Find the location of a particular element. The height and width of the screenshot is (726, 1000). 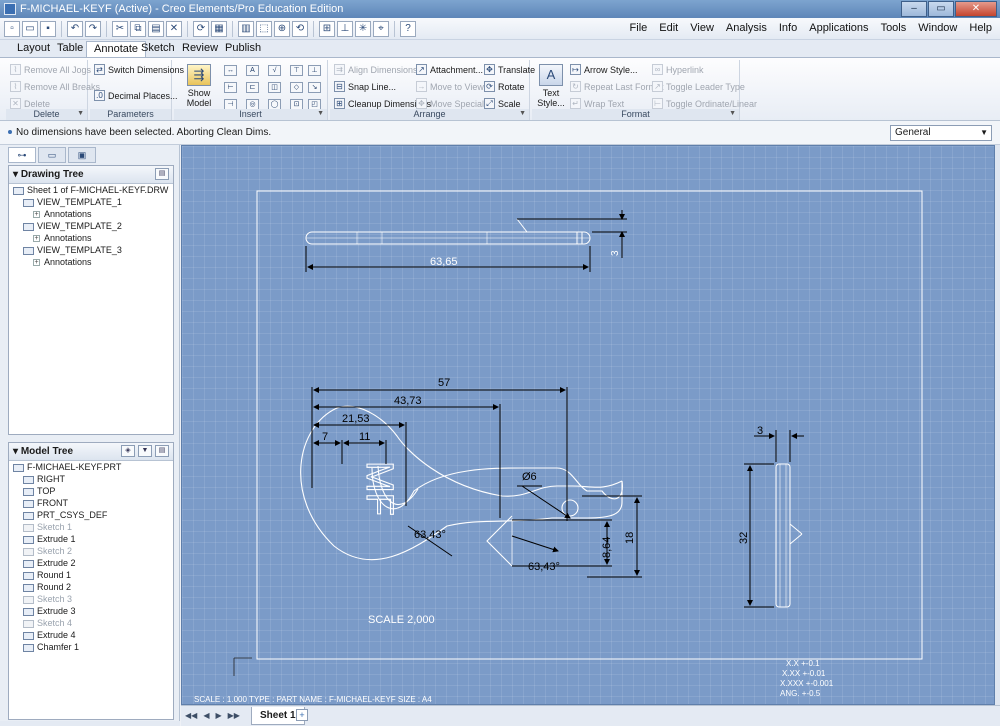

remove-all-jogs-button: ⌇ Remove All Jogs is located at coordinates (50, 69).